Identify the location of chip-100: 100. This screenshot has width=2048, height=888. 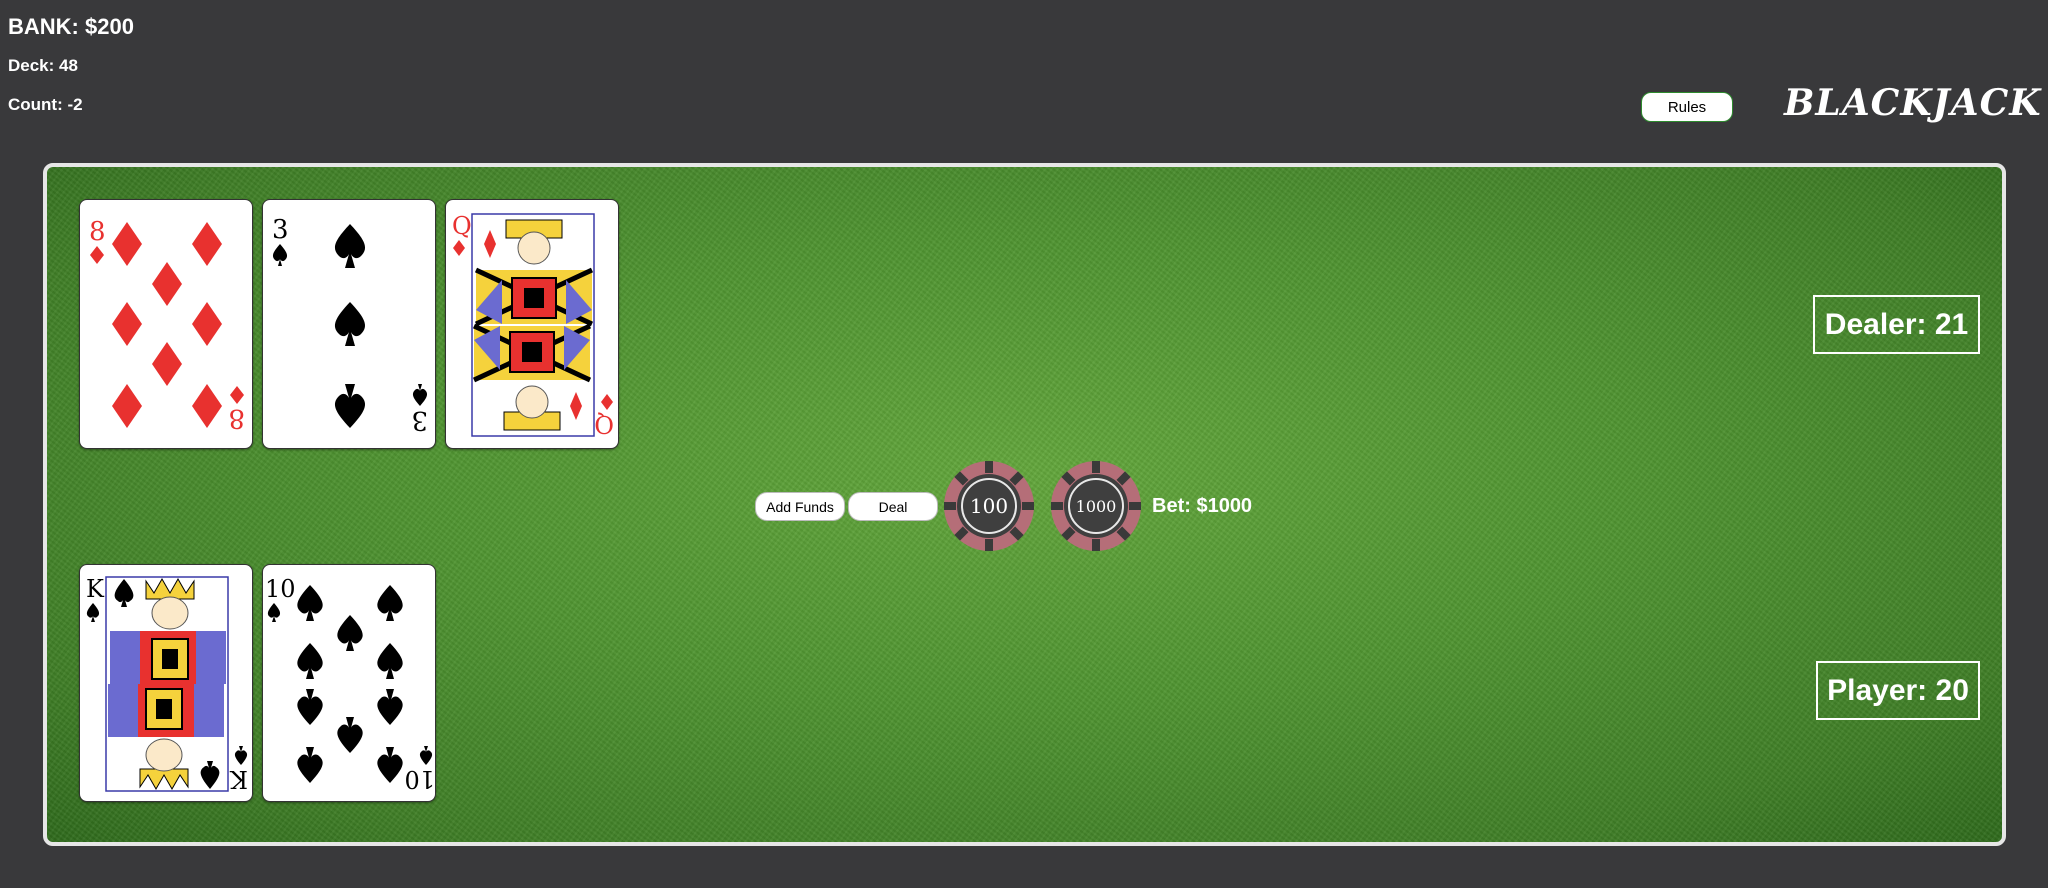
(989, 506).